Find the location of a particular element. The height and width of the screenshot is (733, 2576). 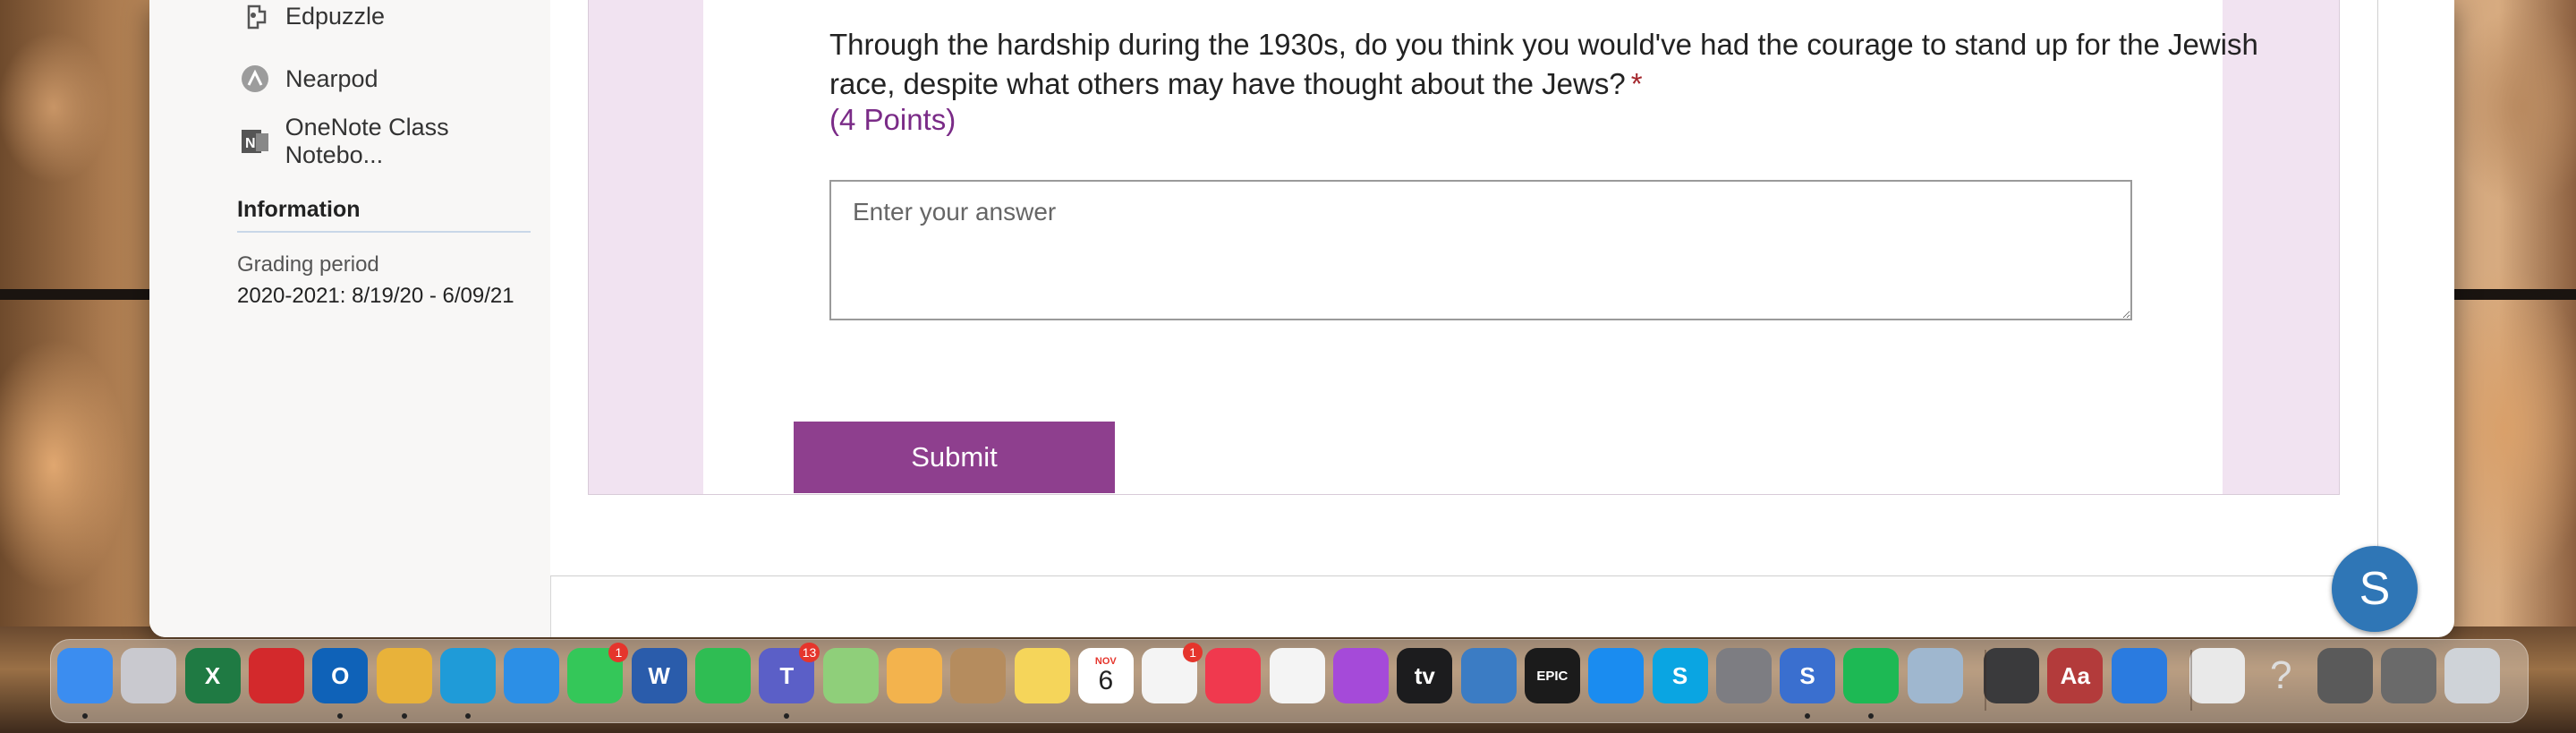

onenote-icon: N is located at coordinates (255, 141).